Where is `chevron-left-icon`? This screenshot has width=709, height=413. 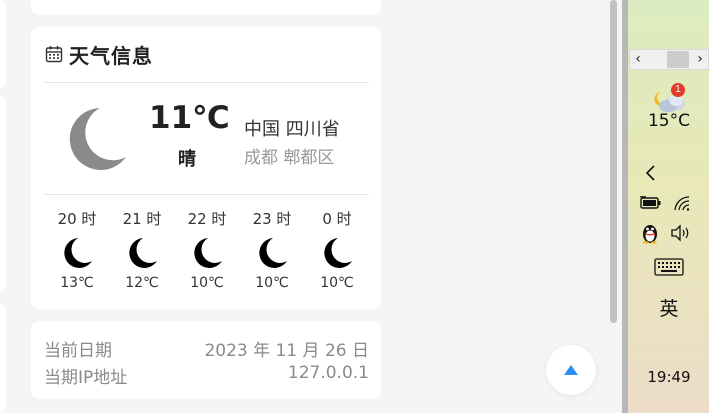 chevron-left-icon is located at coordinates (651, 173).